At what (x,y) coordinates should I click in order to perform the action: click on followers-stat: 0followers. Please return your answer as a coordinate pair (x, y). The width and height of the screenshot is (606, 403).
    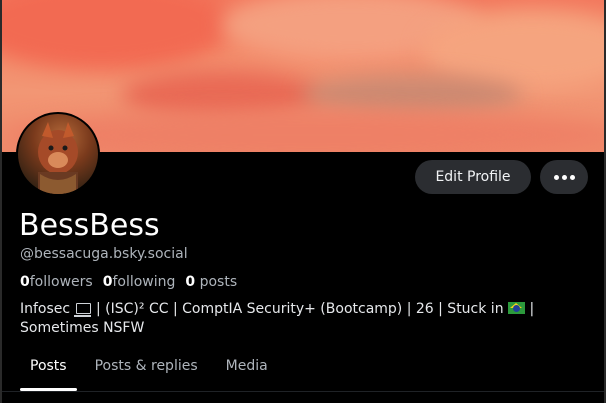
    Looking at the image, I should click on (56, 282).